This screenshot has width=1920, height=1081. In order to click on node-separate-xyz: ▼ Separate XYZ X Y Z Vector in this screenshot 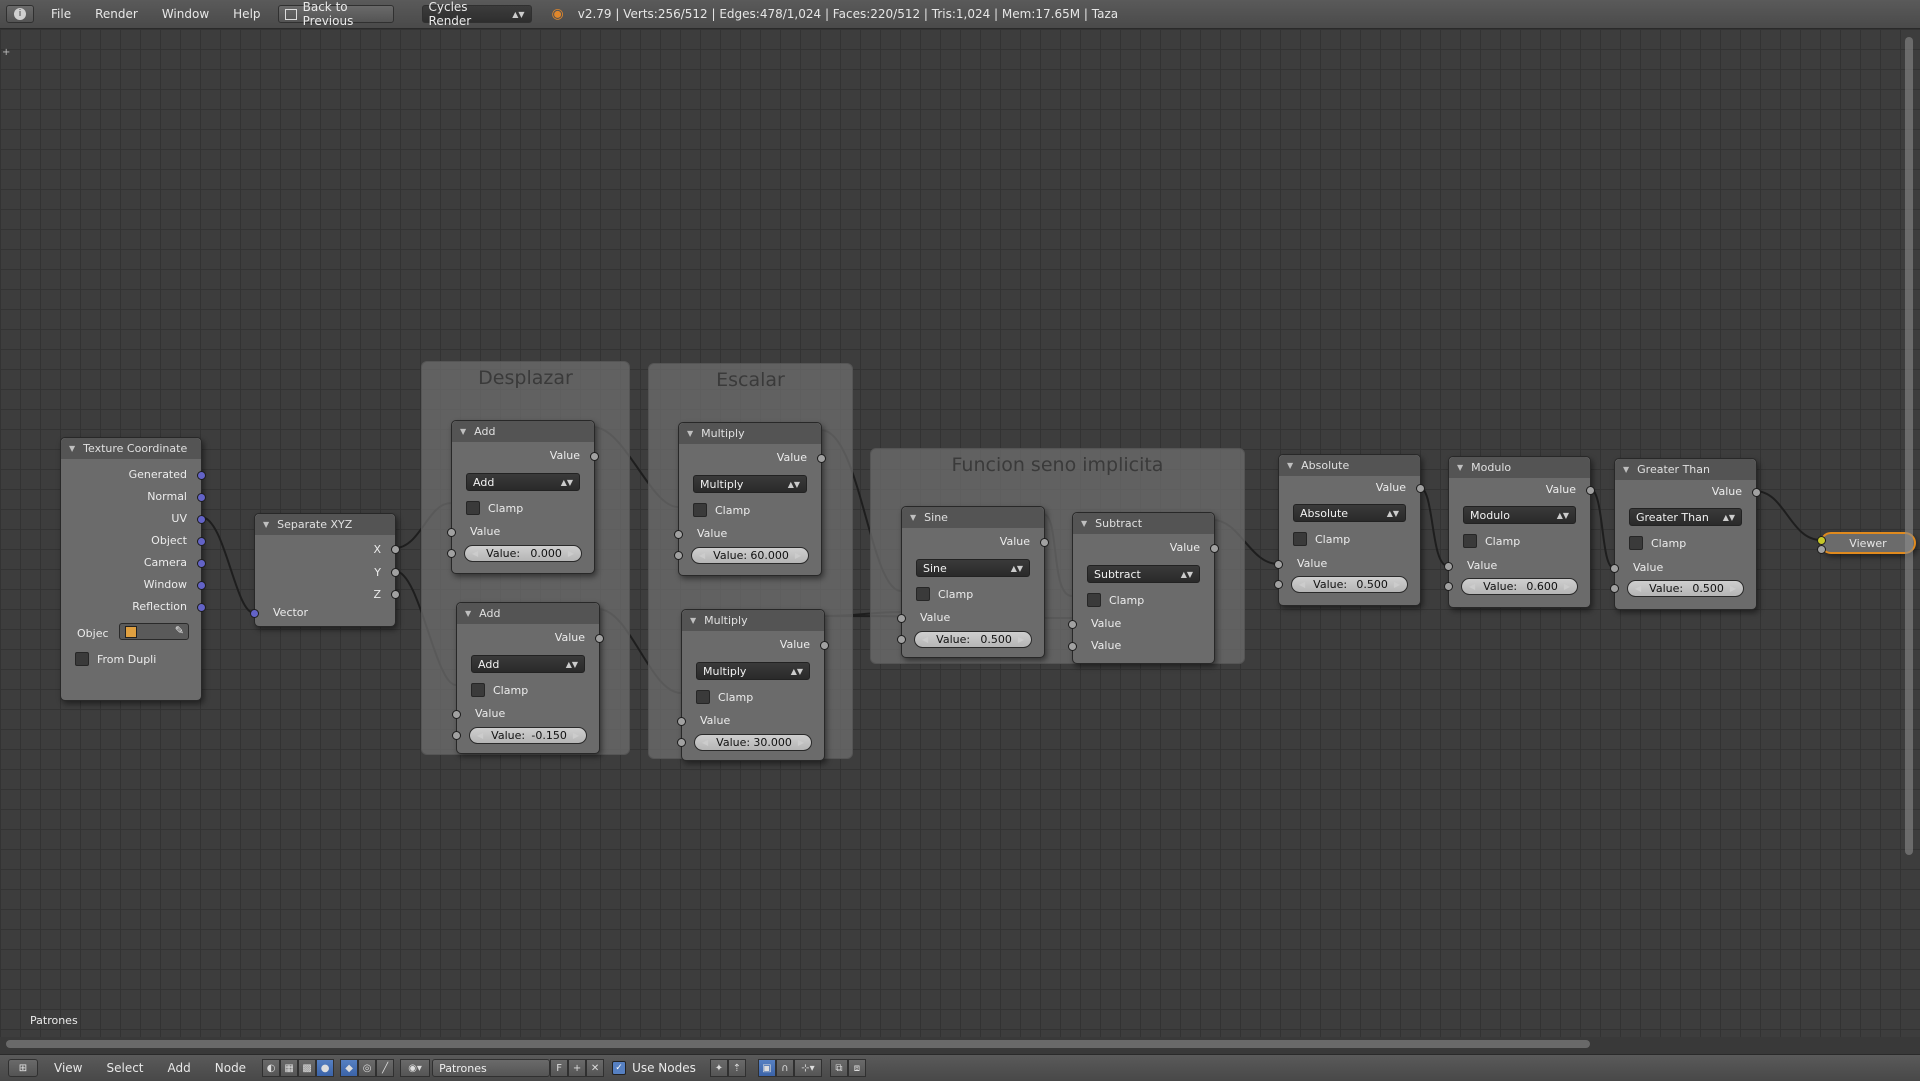, I will do `click(325, 570)`.